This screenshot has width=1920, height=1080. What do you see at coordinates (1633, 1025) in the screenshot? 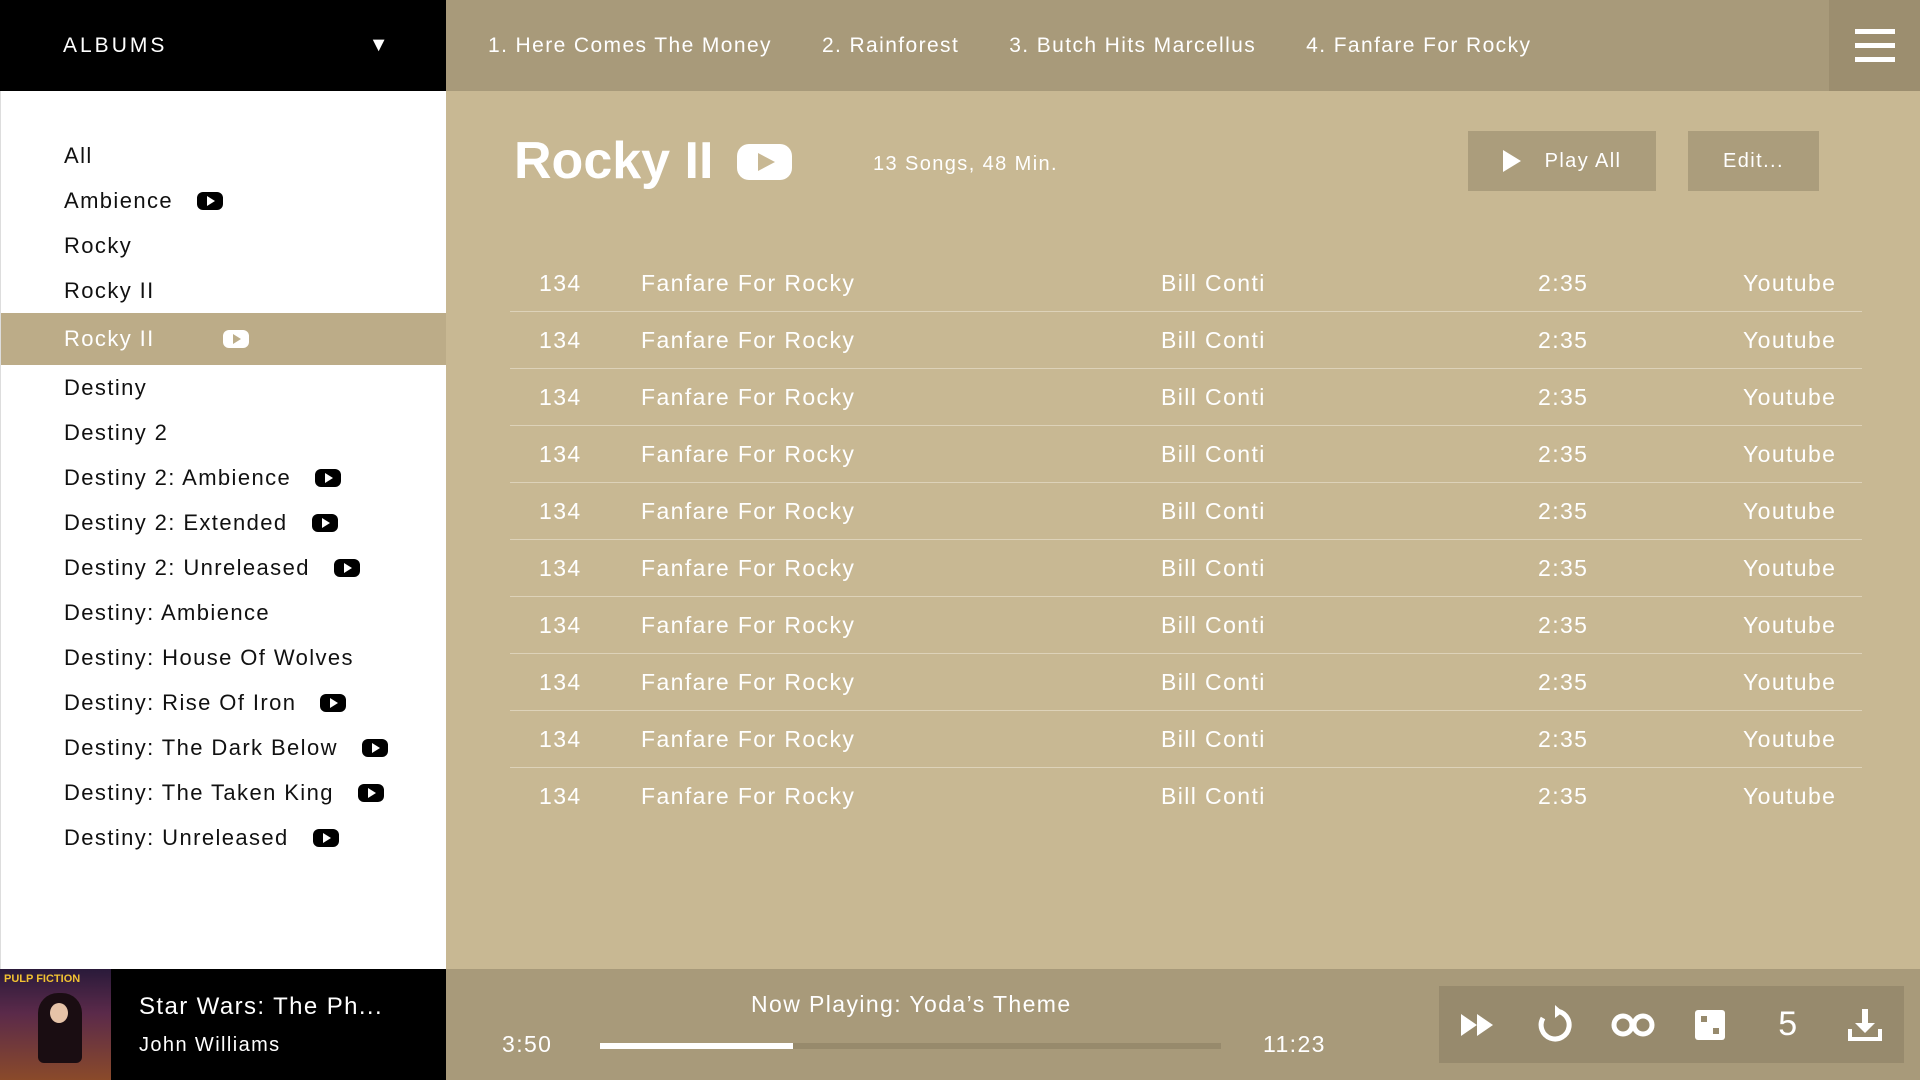
I see `loop-infinity-icon` at bounding box center [1633, 1025].